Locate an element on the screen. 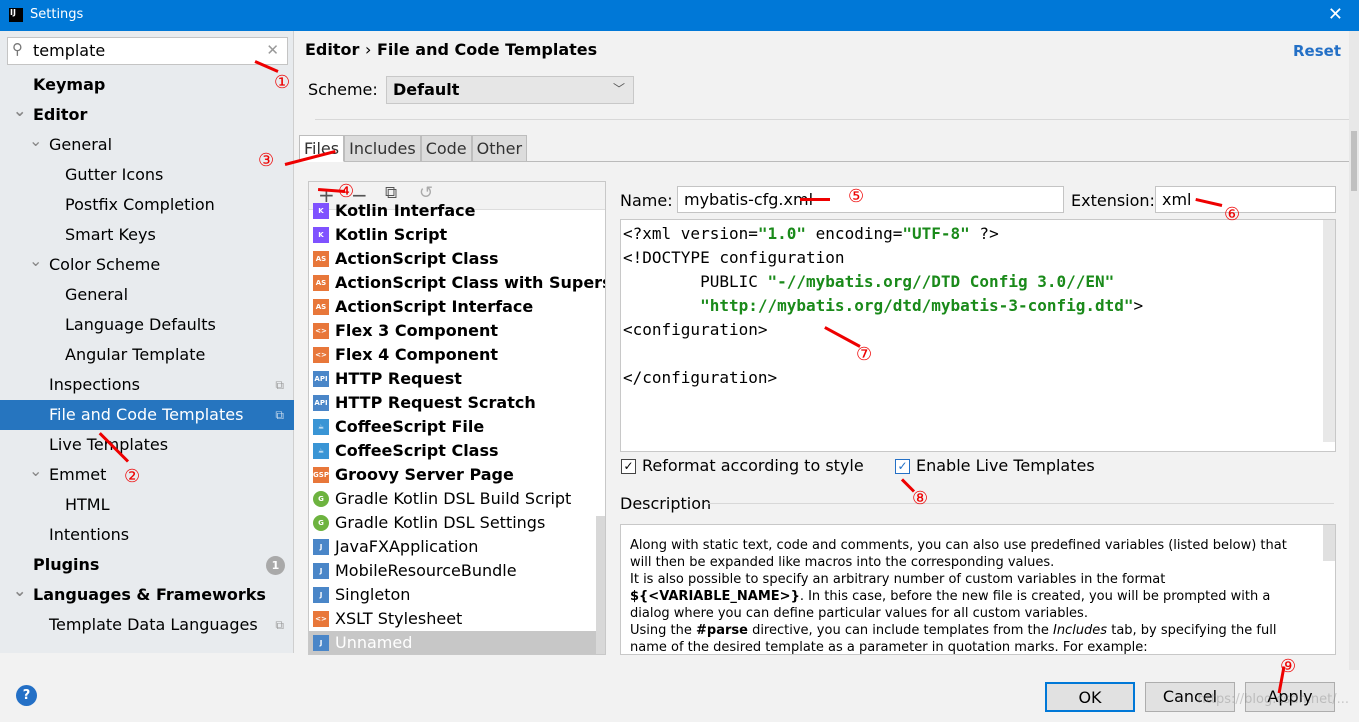 This screenshot has width=1359, height=722. tree-item-label: Inspections is located at coordinates (94, 384).